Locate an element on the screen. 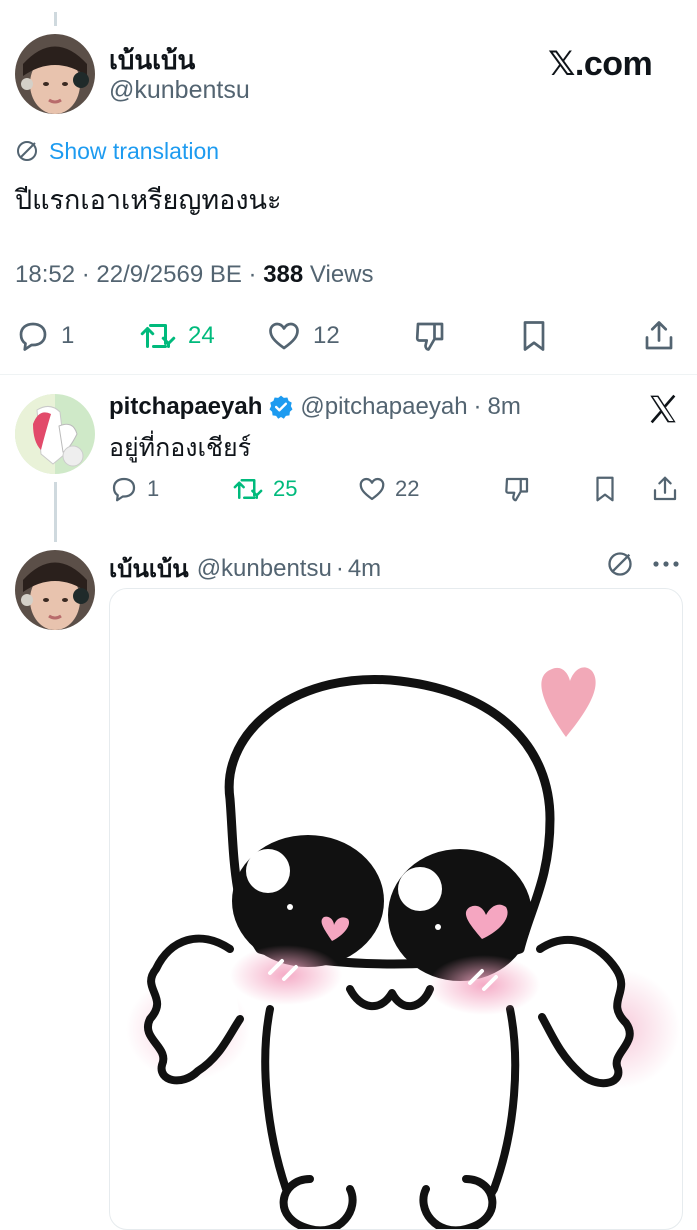 Image resolution: width=697 pixels, height=1230 pixels. tweet-time: 4m is located at coordinates (364, 569).